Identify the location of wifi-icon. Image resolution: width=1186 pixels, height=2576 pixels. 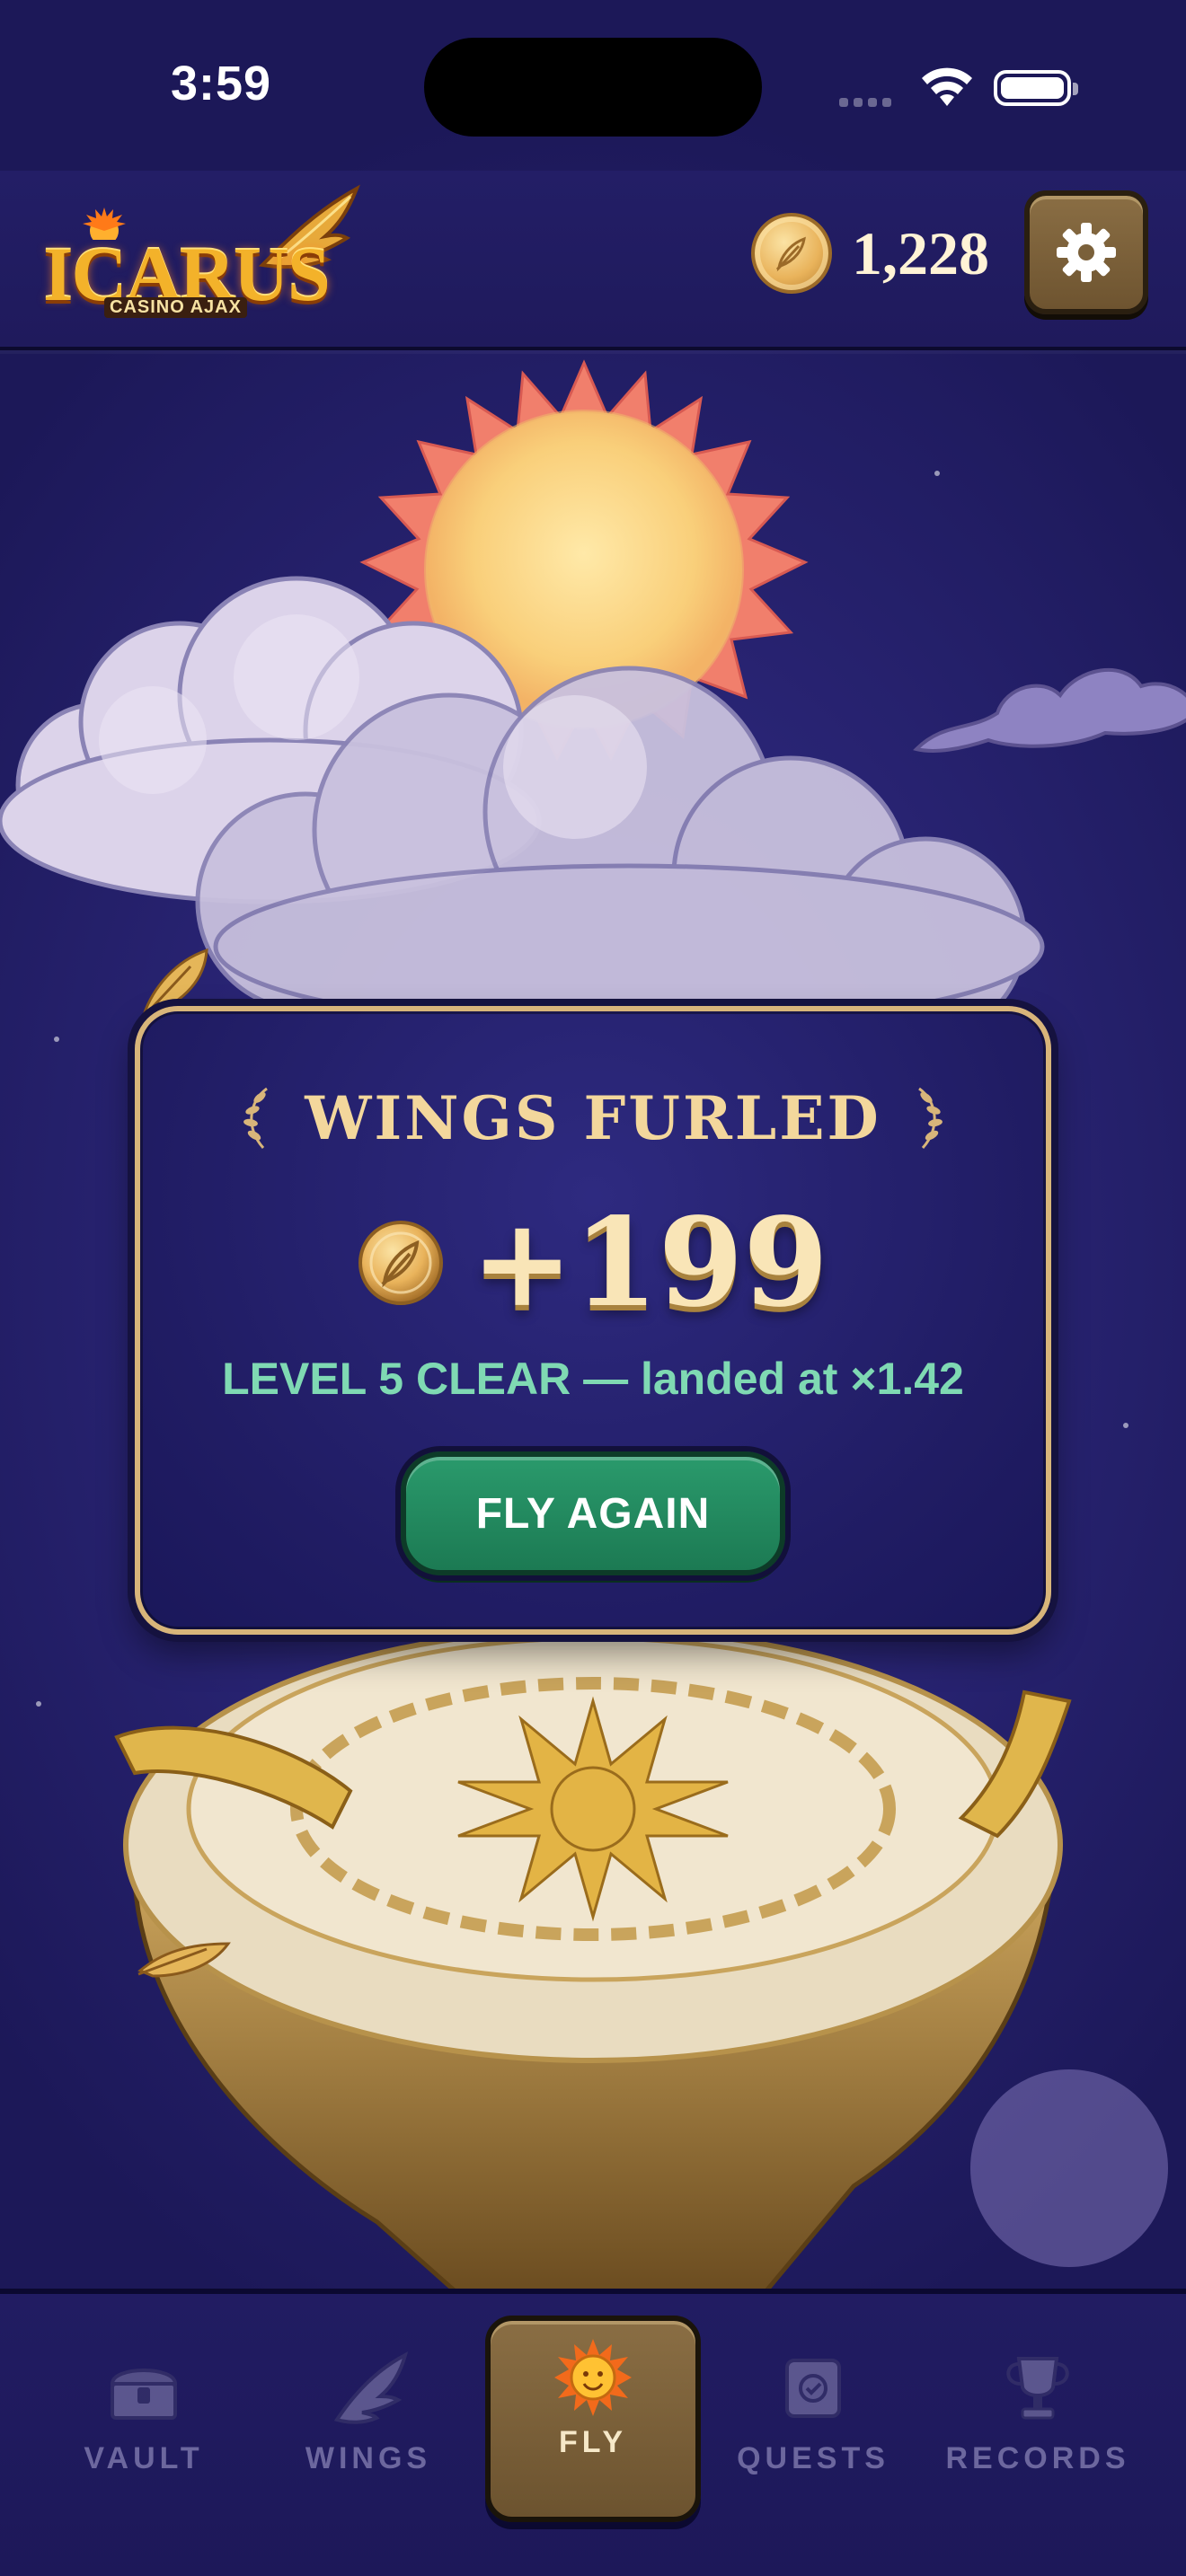
(947, 86).